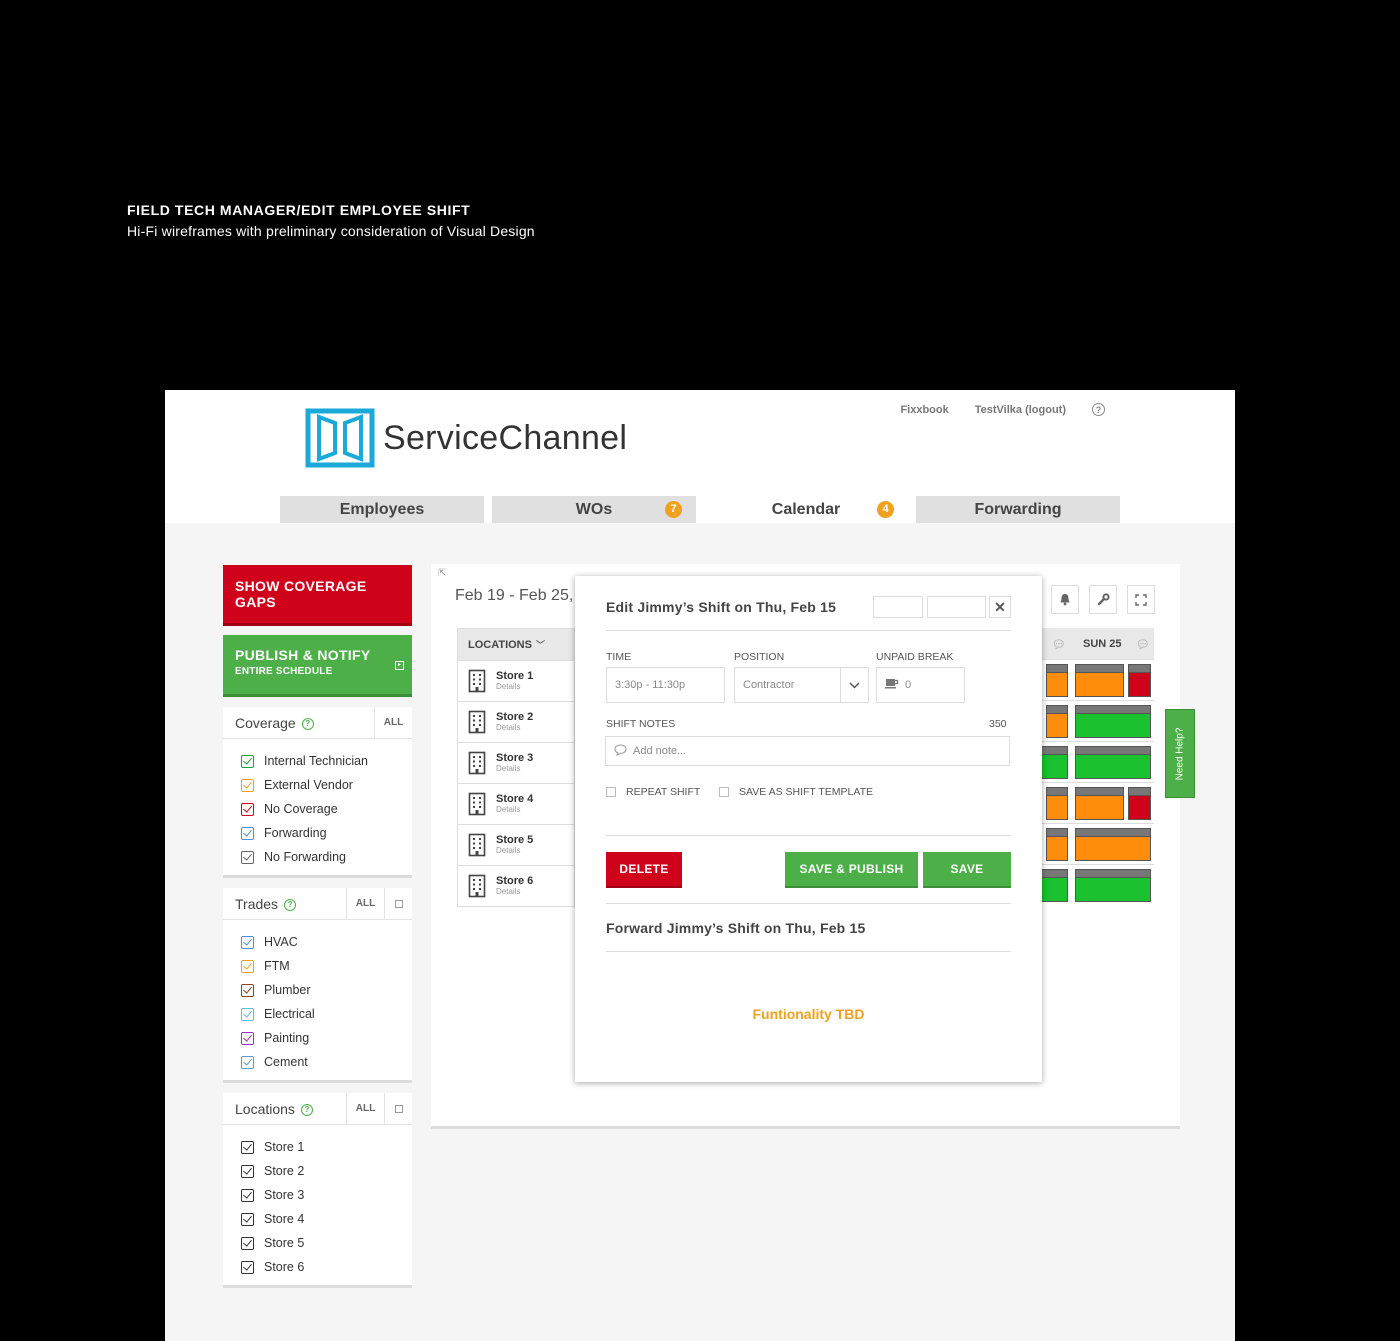 Image resolution: width=1400 pixels, height=1341 pixels. What do you see at coordinates (326, 809) in the screenshot?
I see `coverage-item: No Coverage` at bounding box center [326, 809].